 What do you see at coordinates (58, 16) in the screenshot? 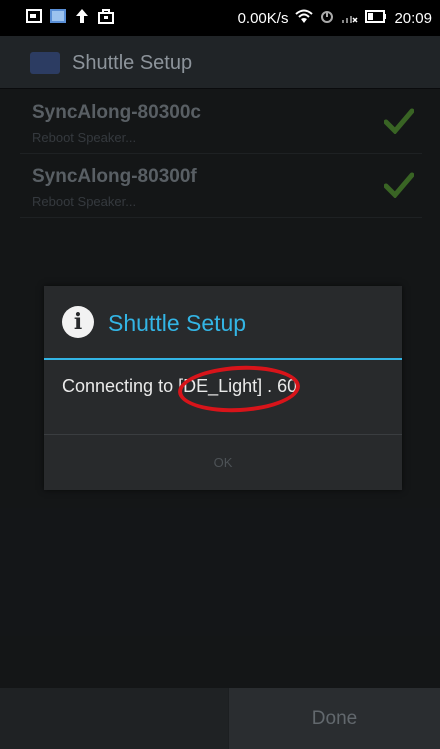
I see `app-icon` at bounding box center [58, 16].